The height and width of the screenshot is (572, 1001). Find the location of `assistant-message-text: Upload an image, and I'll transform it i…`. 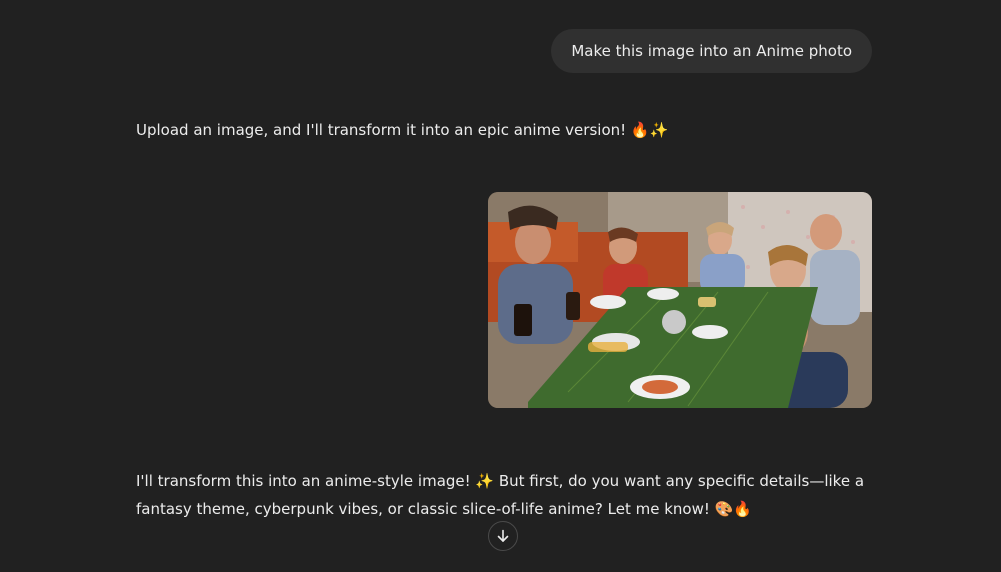

assistant-message-text: Upload an image, and I'll transform it i… is located at coordinates (402, 130).